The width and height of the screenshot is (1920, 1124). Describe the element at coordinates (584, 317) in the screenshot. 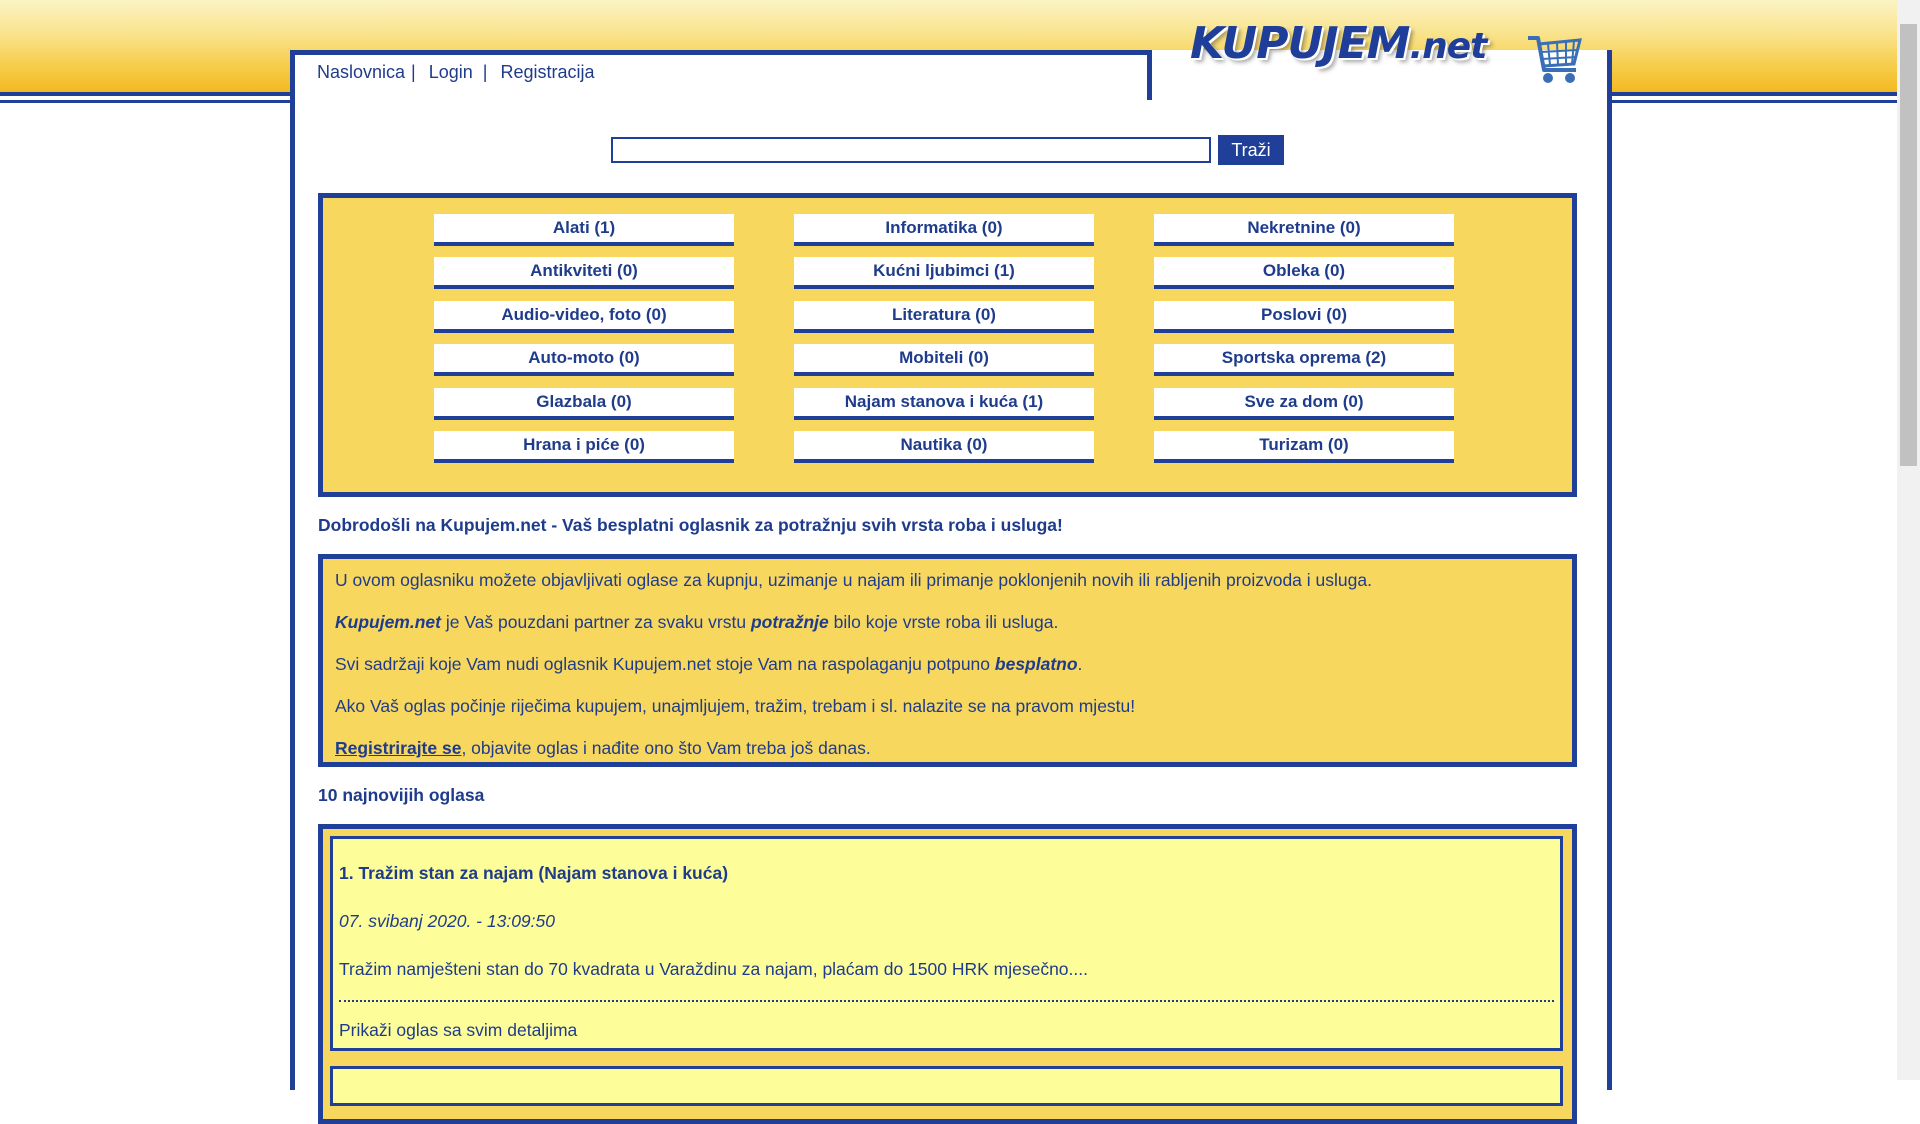

I see `category-button: Audio-video, foto (0)` at that location.